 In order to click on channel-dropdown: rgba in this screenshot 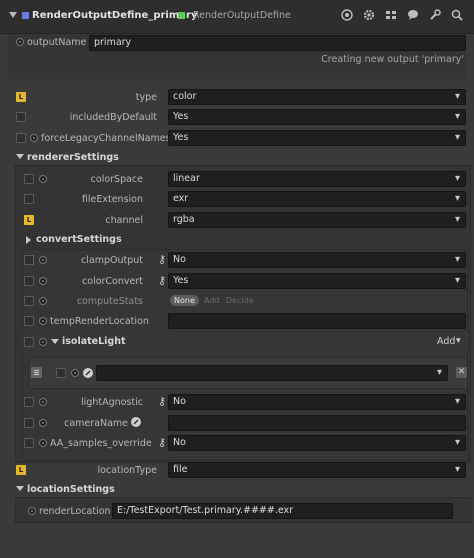, I will do `click(317, 220)`.